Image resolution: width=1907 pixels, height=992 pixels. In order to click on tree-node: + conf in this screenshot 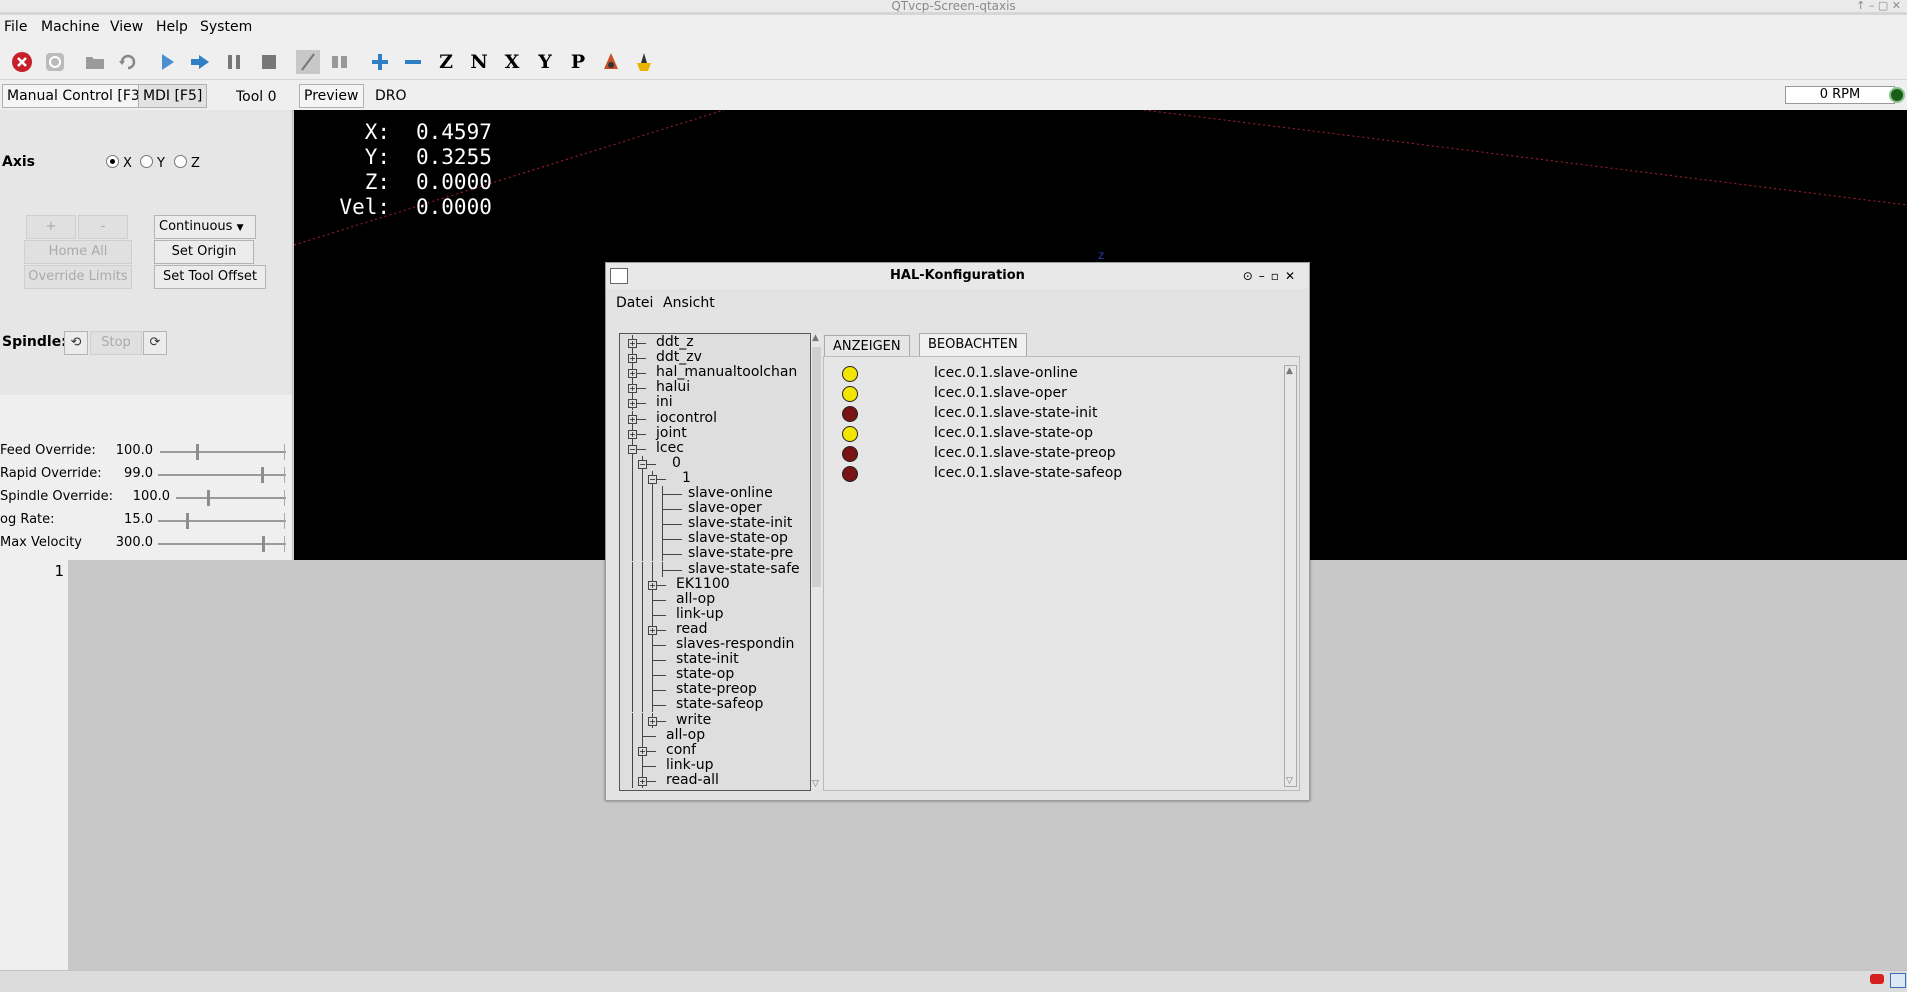, I will do `click(715, 750)`.